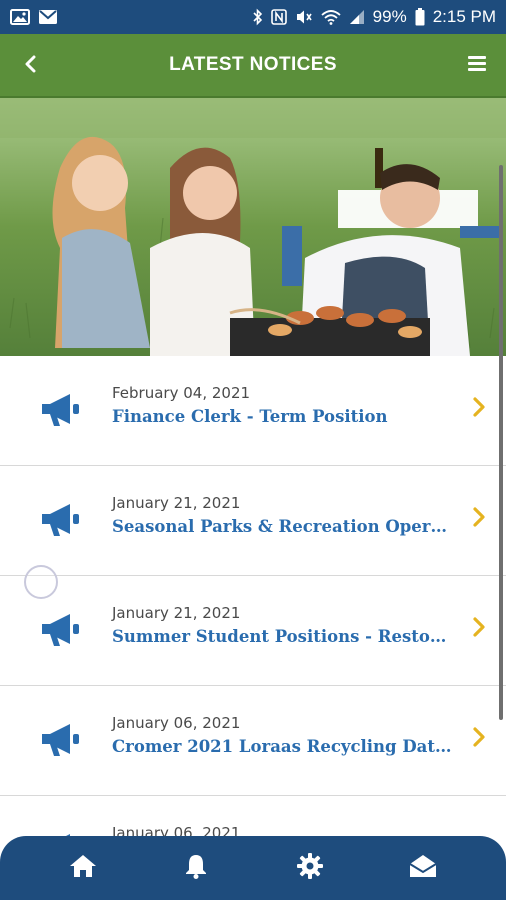  I want to click on app-bar: LATEST NOTICES, so click(253, 66).